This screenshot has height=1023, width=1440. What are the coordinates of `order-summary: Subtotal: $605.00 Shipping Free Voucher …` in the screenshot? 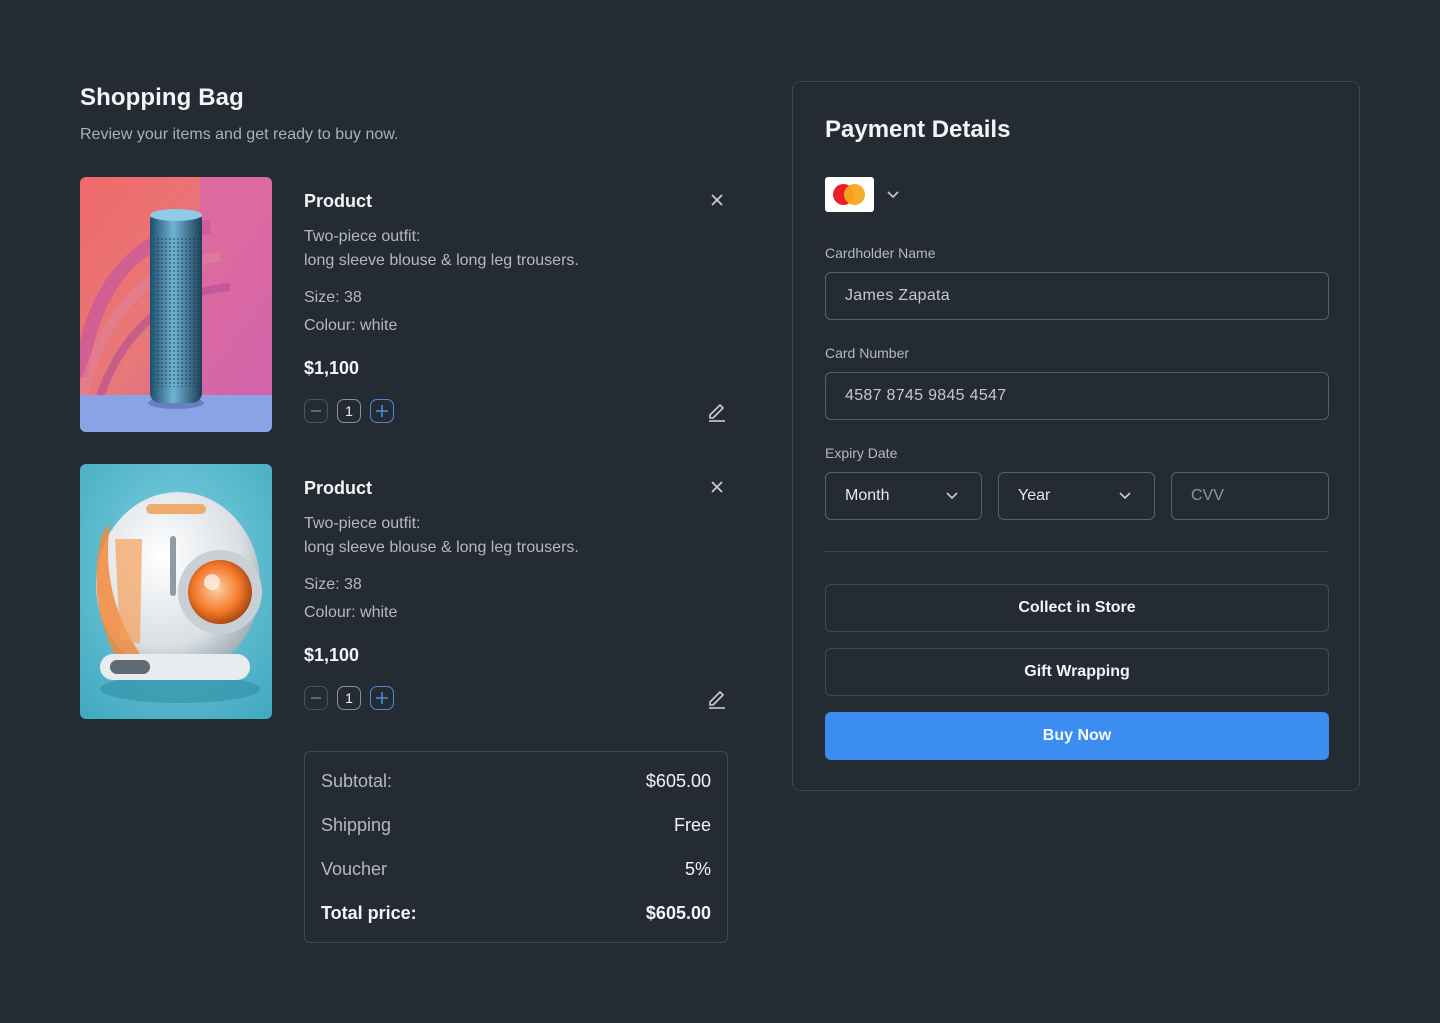 It's located at (516, 847).